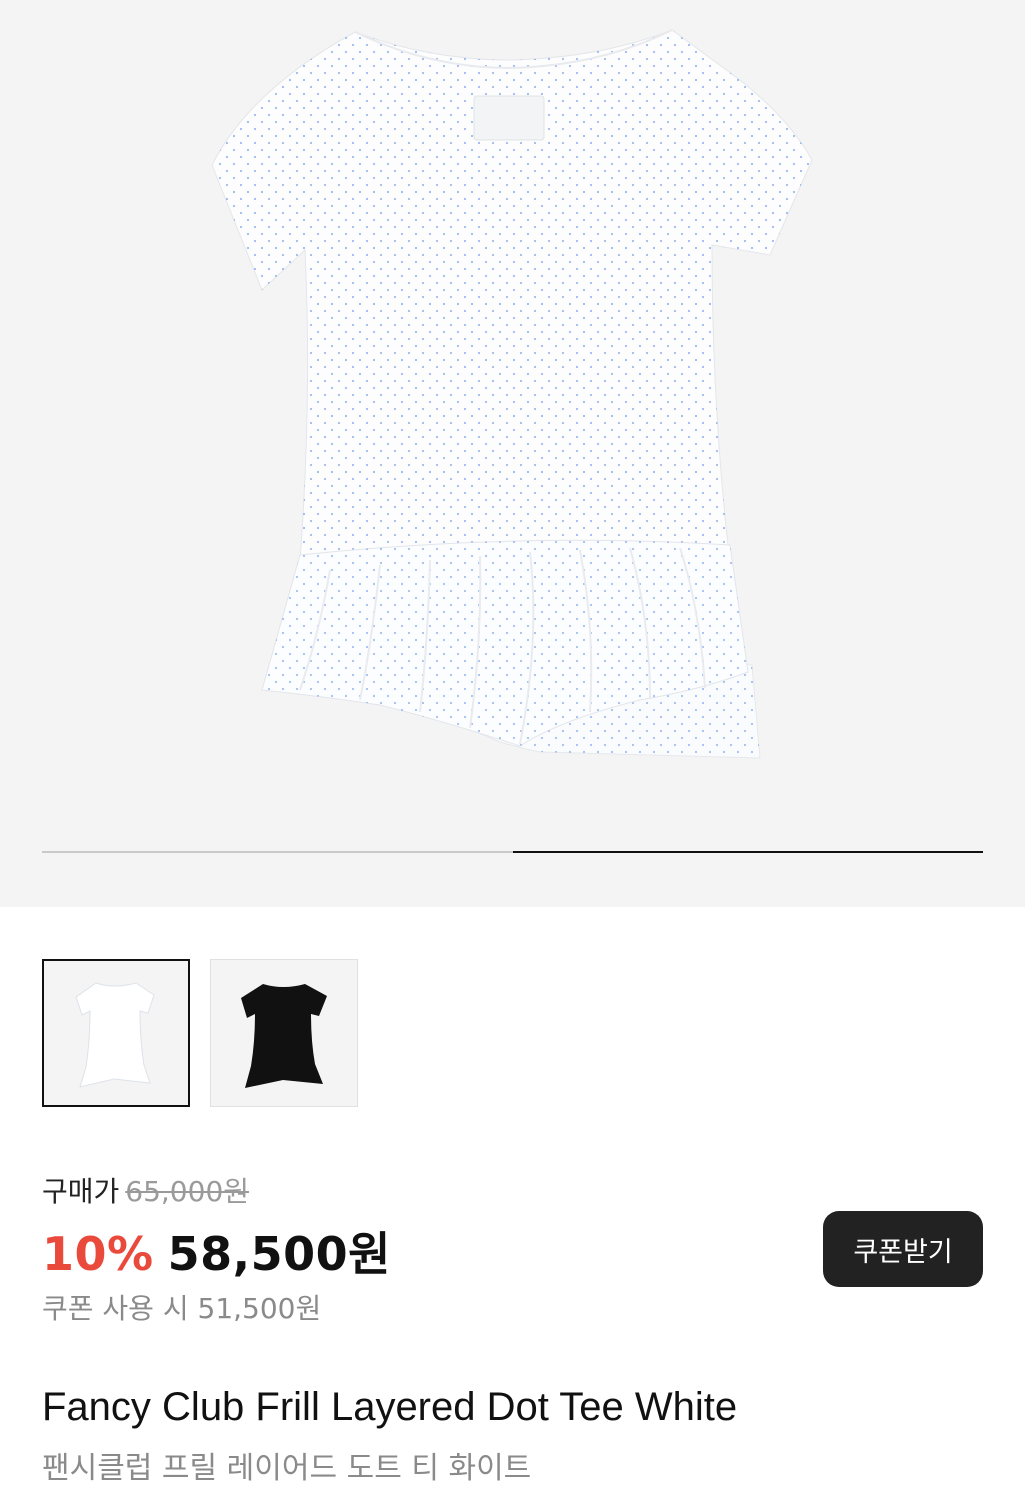 The height and width of the screenshot is (1500, 1025). Describe the element at coordinates (98, 1254) in the screenshot. I see `discount-rate: 10%` at that location.